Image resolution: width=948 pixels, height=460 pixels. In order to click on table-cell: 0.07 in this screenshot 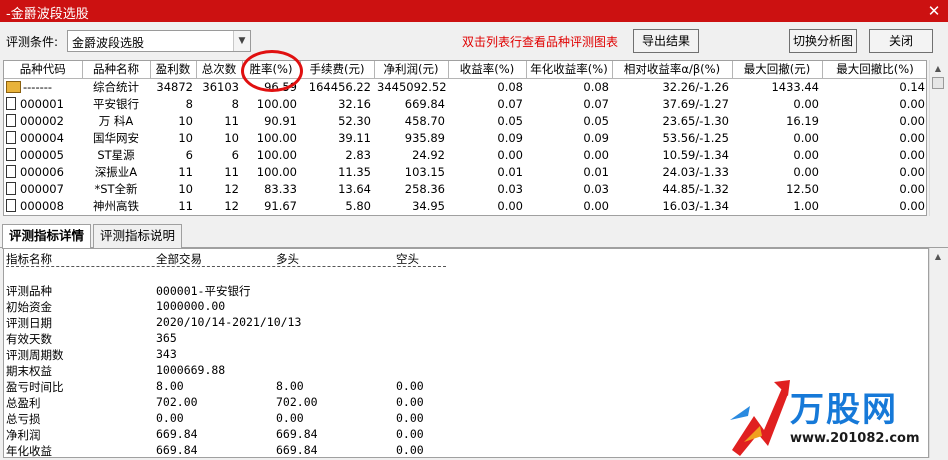, I will do `click(487, 103)`.